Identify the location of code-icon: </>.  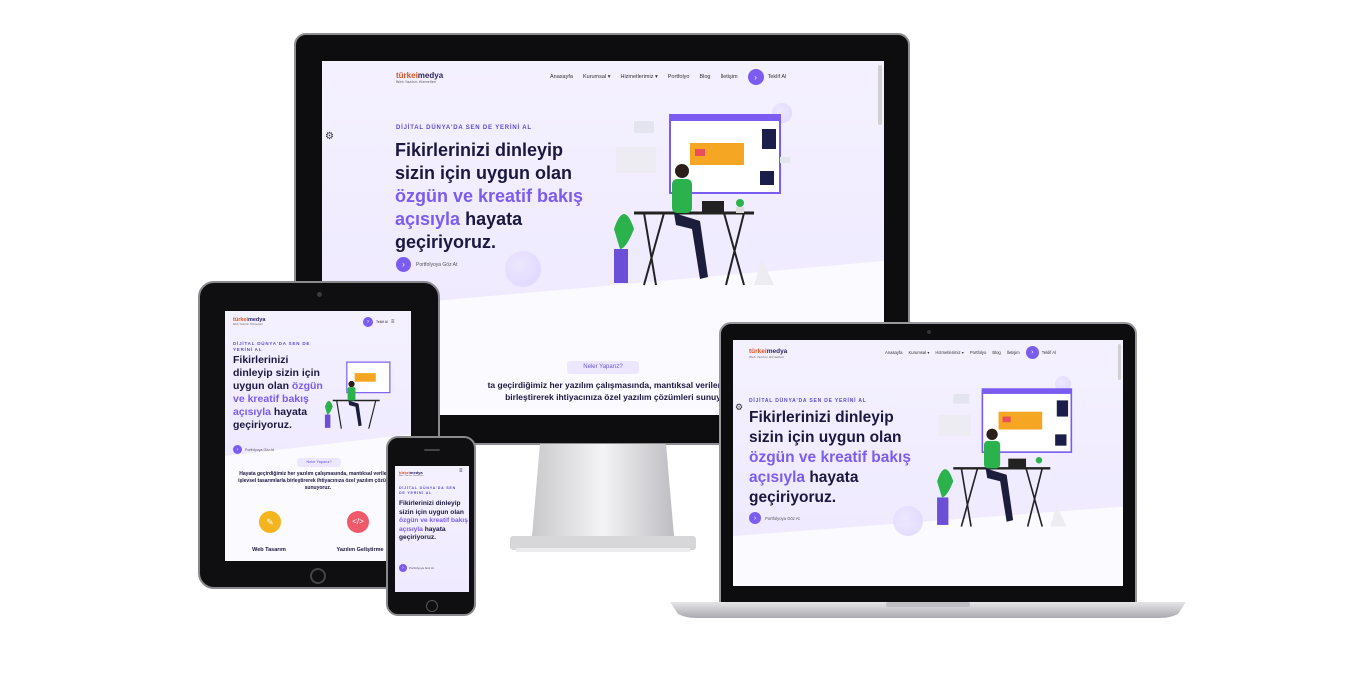
(358, 522).